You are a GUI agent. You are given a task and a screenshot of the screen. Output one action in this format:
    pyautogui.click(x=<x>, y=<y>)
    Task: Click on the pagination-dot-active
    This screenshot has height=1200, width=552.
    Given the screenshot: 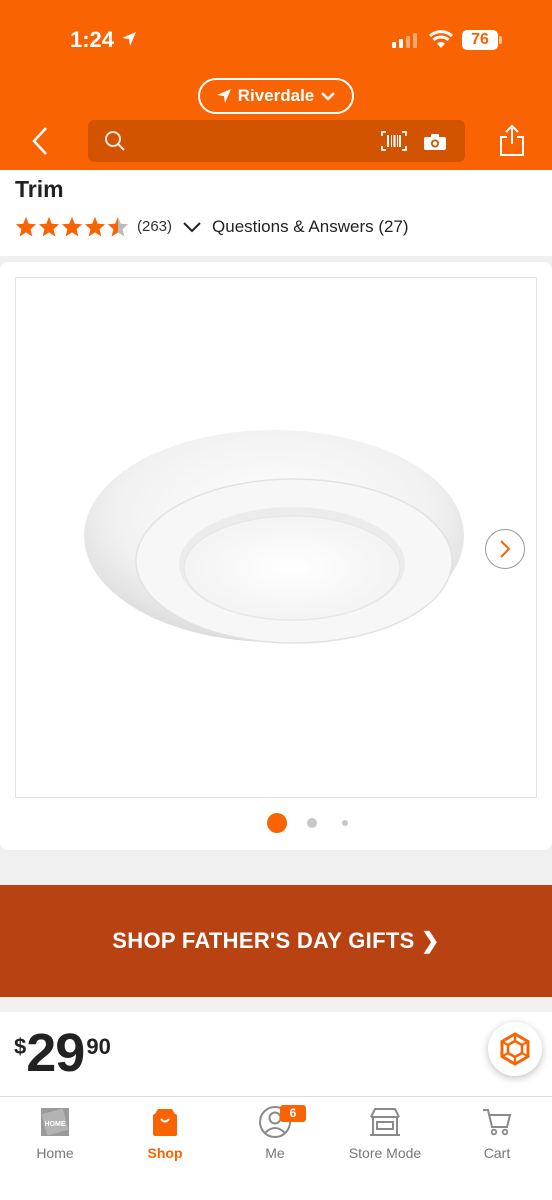 What is the action you would take?
    pyautogui.click(x=277, y=823)
    